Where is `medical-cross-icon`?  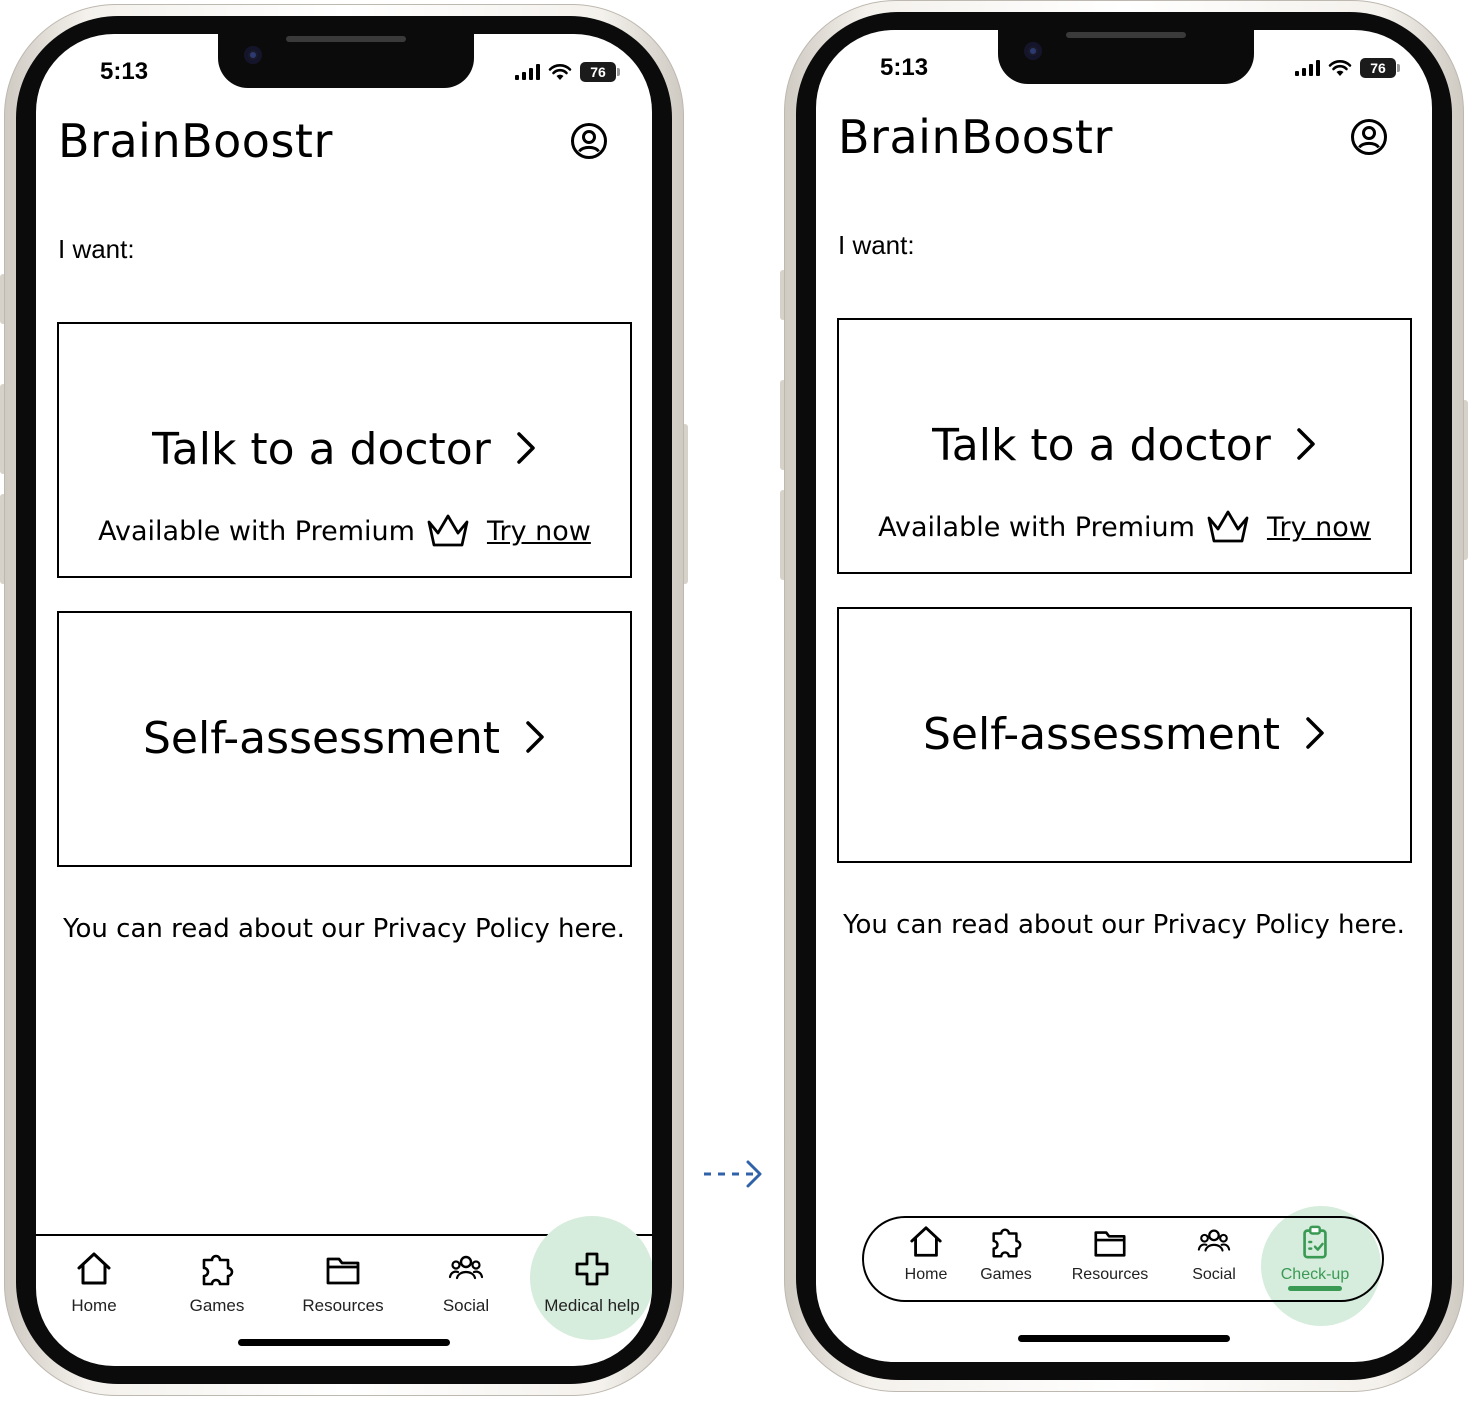 medical-cross-icon is located at coordinates (592, 1269).